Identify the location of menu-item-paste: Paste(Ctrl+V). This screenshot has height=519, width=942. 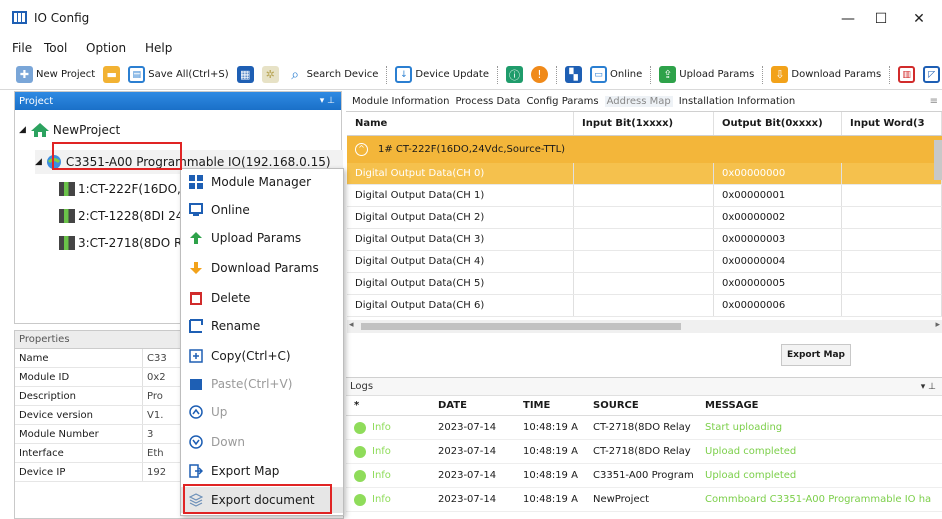
(262, 384).